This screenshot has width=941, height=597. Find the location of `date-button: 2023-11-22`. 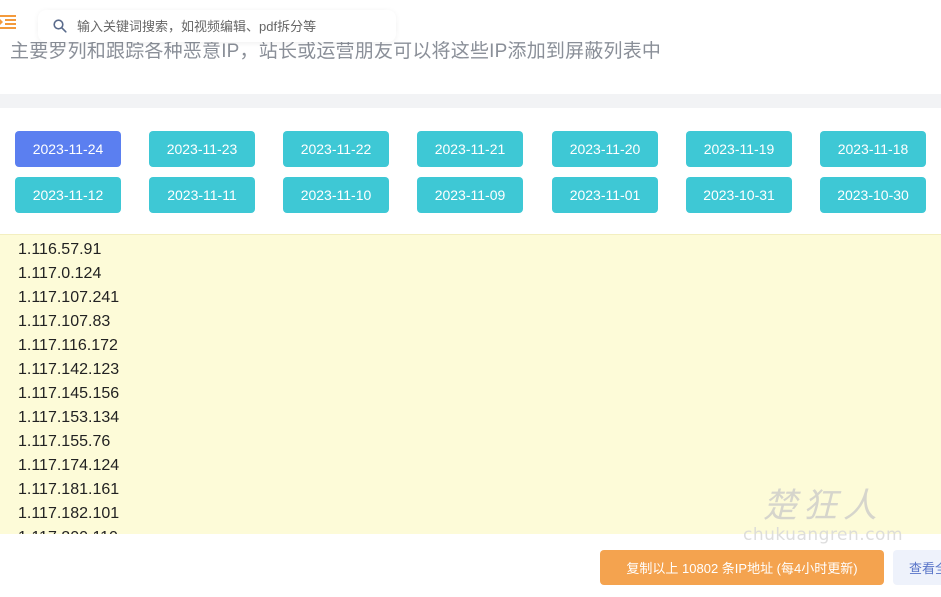

date-button: 2023-11-22 is located at coordinates (336, 149).